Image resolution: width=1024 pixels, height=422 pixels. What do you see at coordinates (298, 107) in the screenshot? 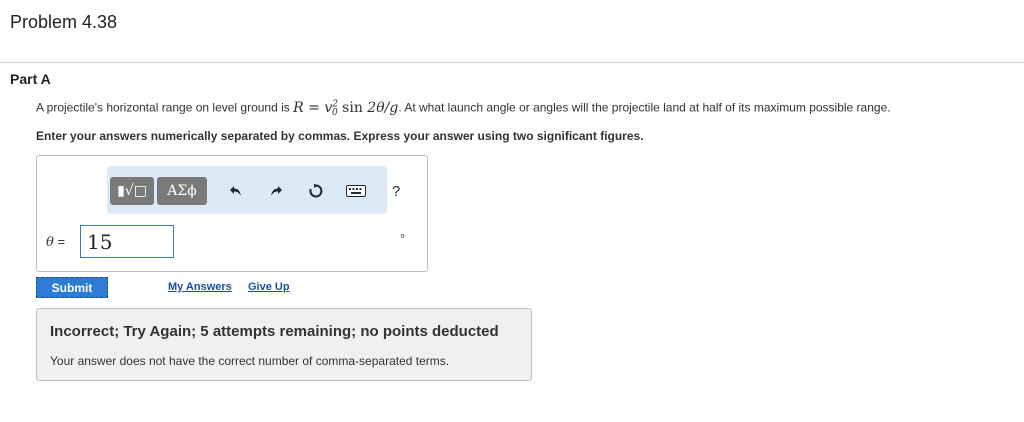
I see `formula-lhs: R` at bounding box center [298, 107].